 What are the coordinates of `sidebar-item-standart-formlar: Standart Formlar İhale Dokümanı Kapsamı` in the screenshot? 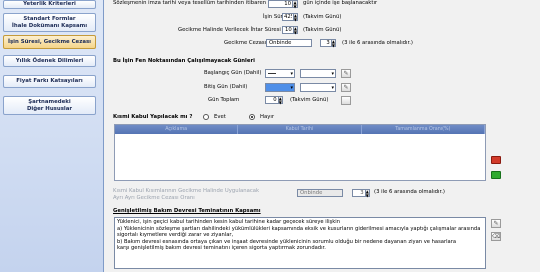 It's located at (49, 22).